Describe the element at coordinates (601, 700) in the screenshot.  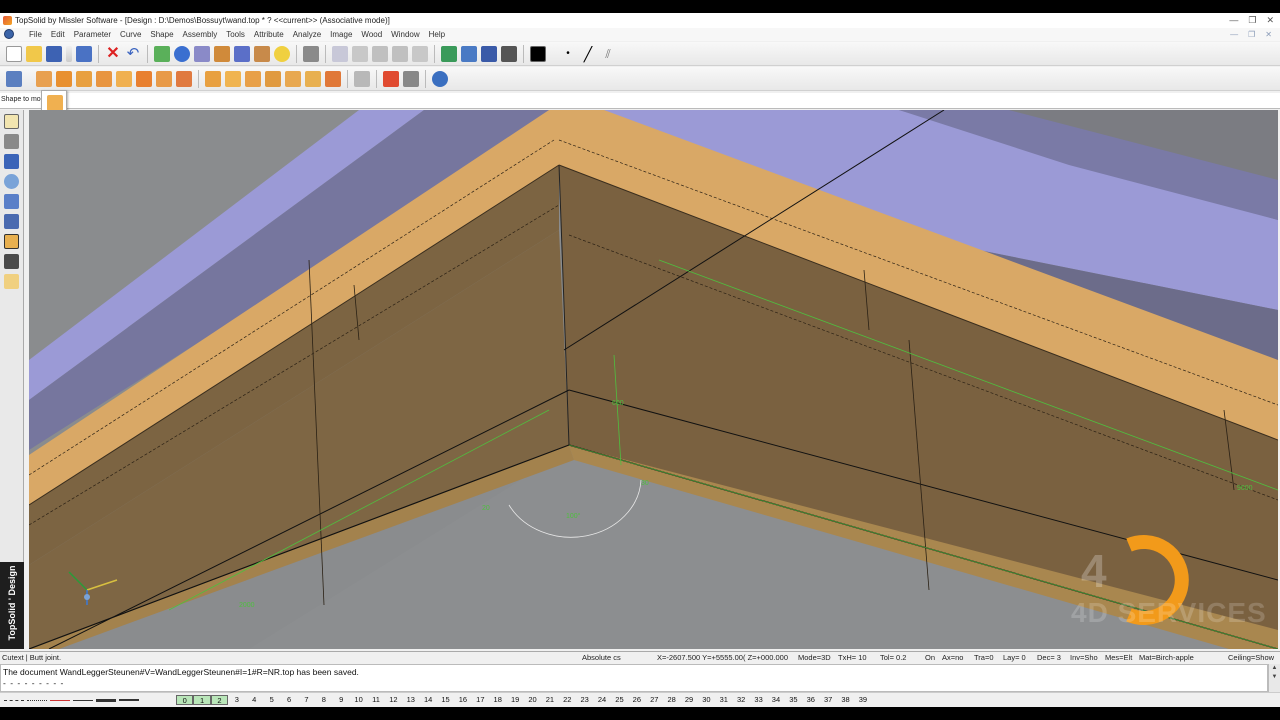
I see `layer-24: 24` at that location.